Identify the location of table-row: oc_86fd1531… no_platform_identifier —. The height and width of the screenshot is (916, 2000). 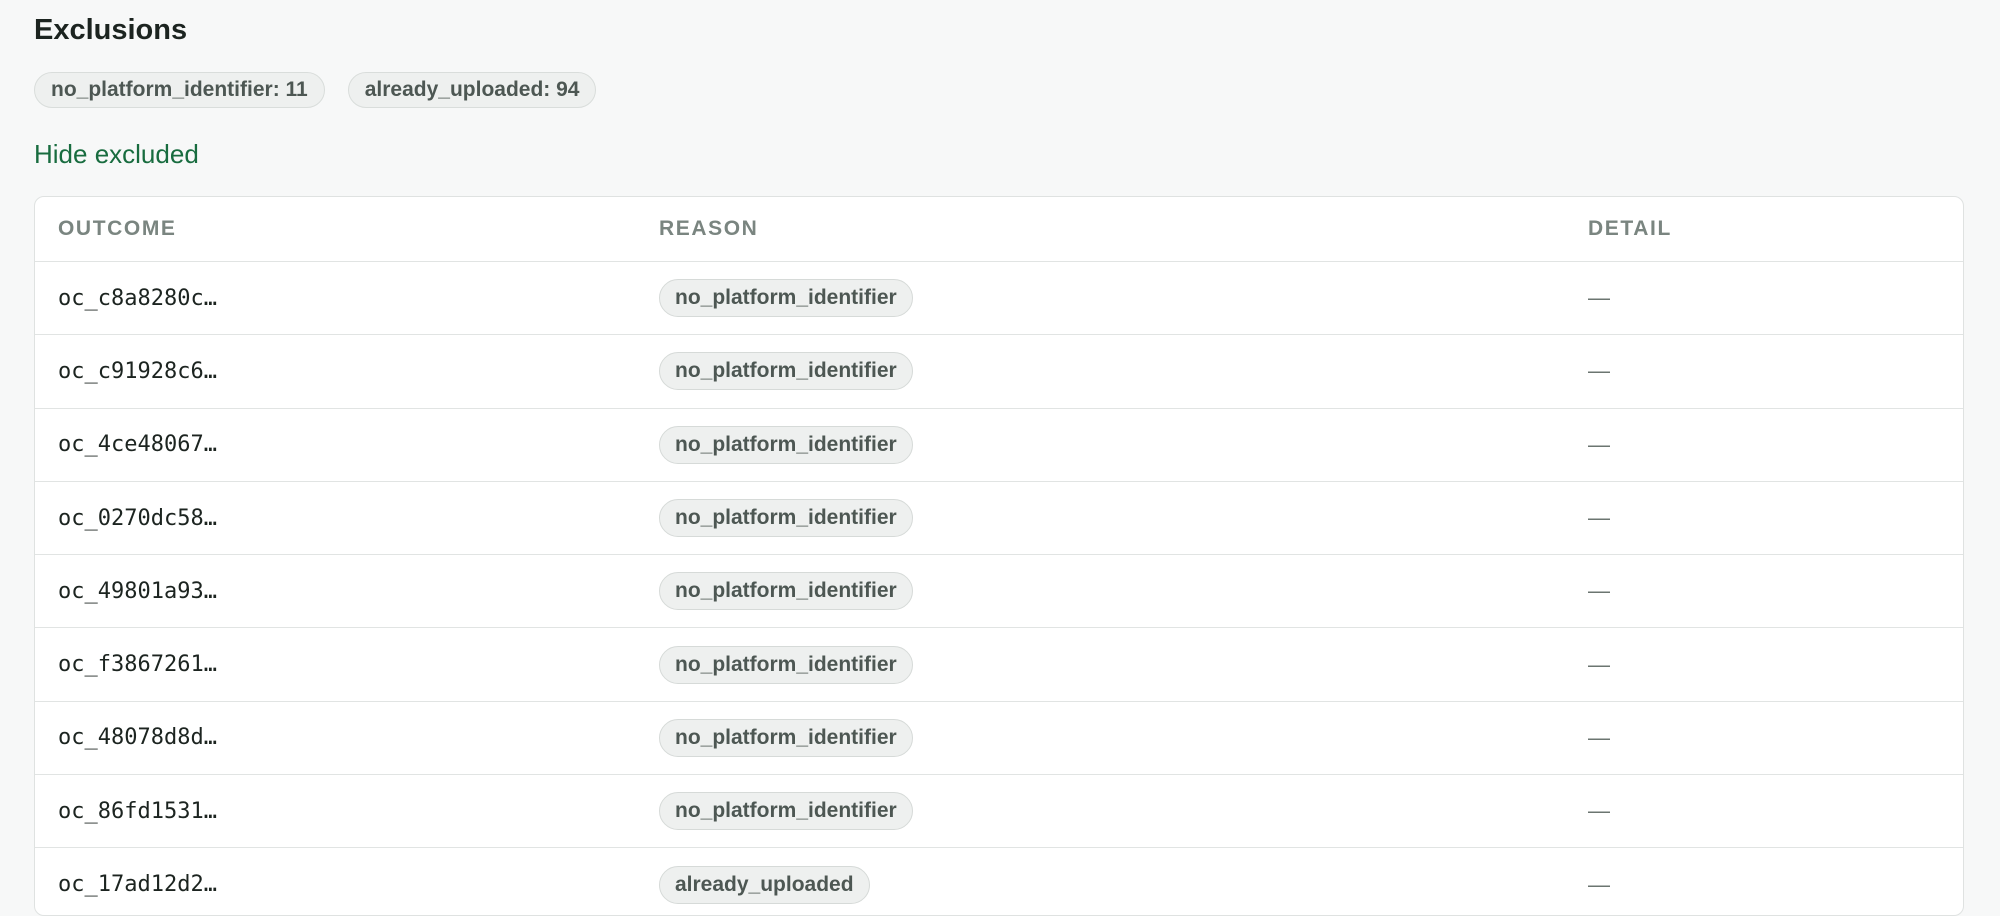
(999, 812).